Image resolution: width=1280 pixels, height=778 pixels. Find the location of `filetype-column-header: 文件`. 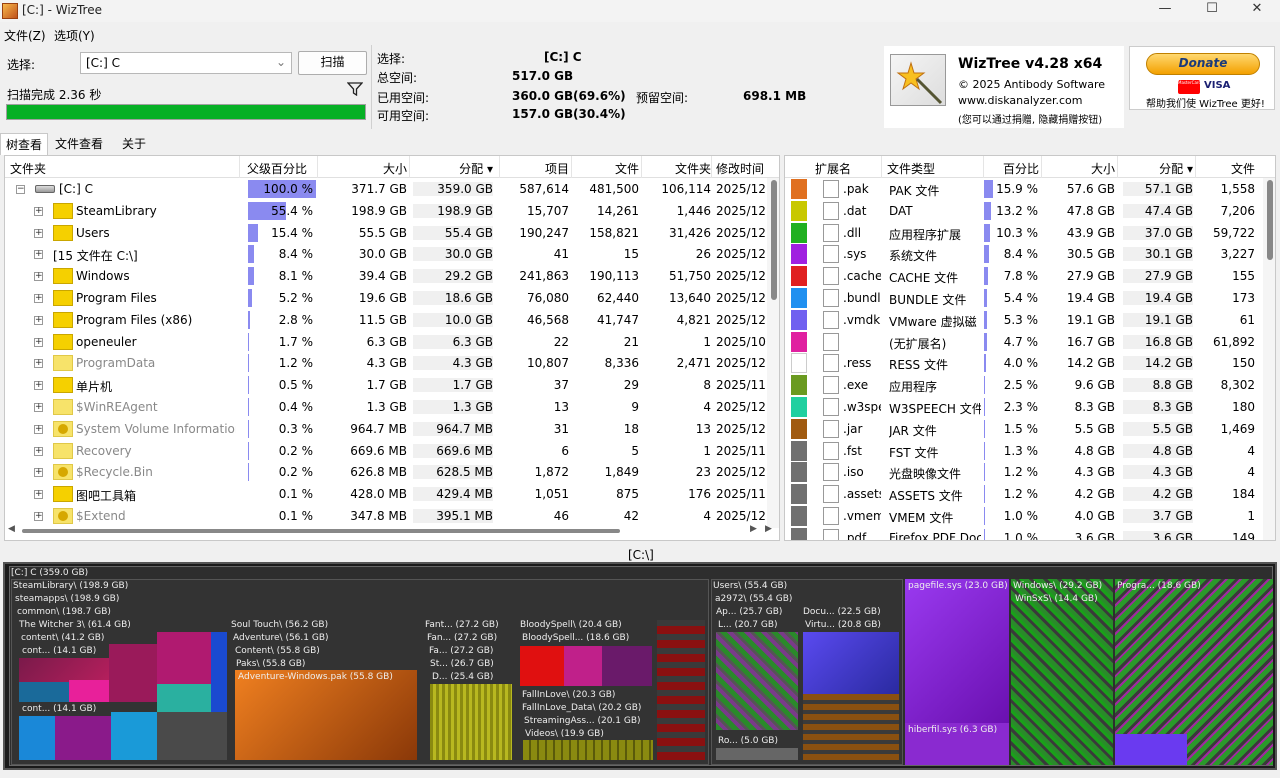

filetype-column-header: 文件 is located at coordinates (1226, 168).